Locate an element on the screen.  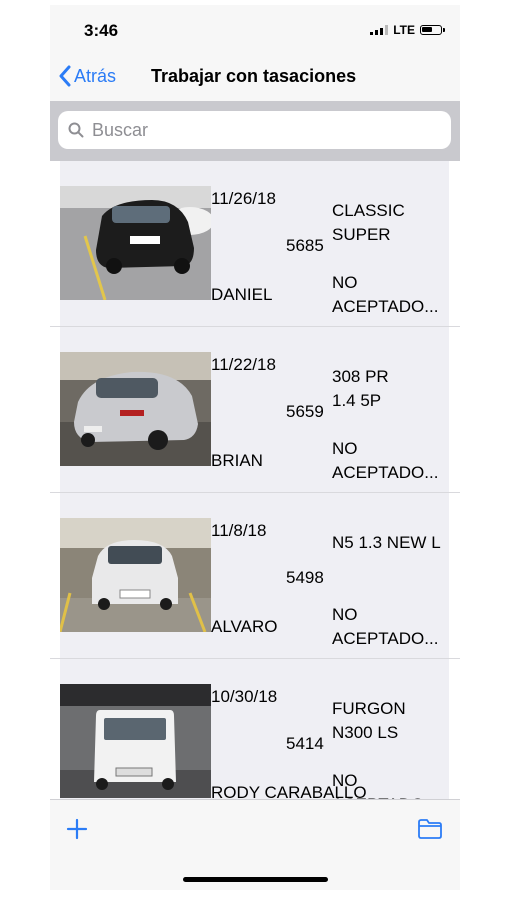
folder-button is located at coordinates (430, 831).